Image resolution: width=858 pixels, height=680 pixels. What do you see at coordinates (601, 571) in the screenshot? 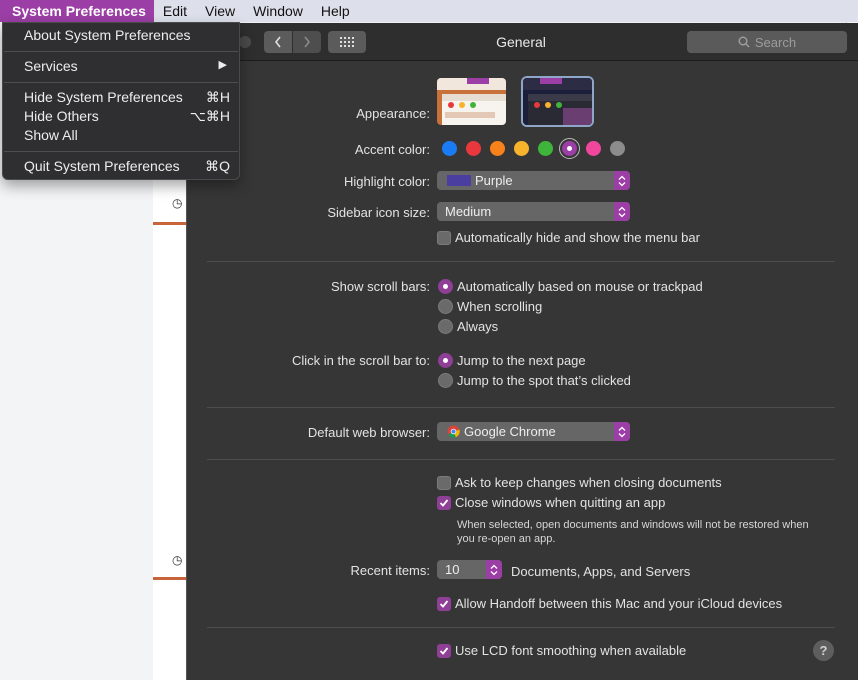
I see `recent-items-suffix: Documents, Apps, and Servers` at bounding box center [601, 571].